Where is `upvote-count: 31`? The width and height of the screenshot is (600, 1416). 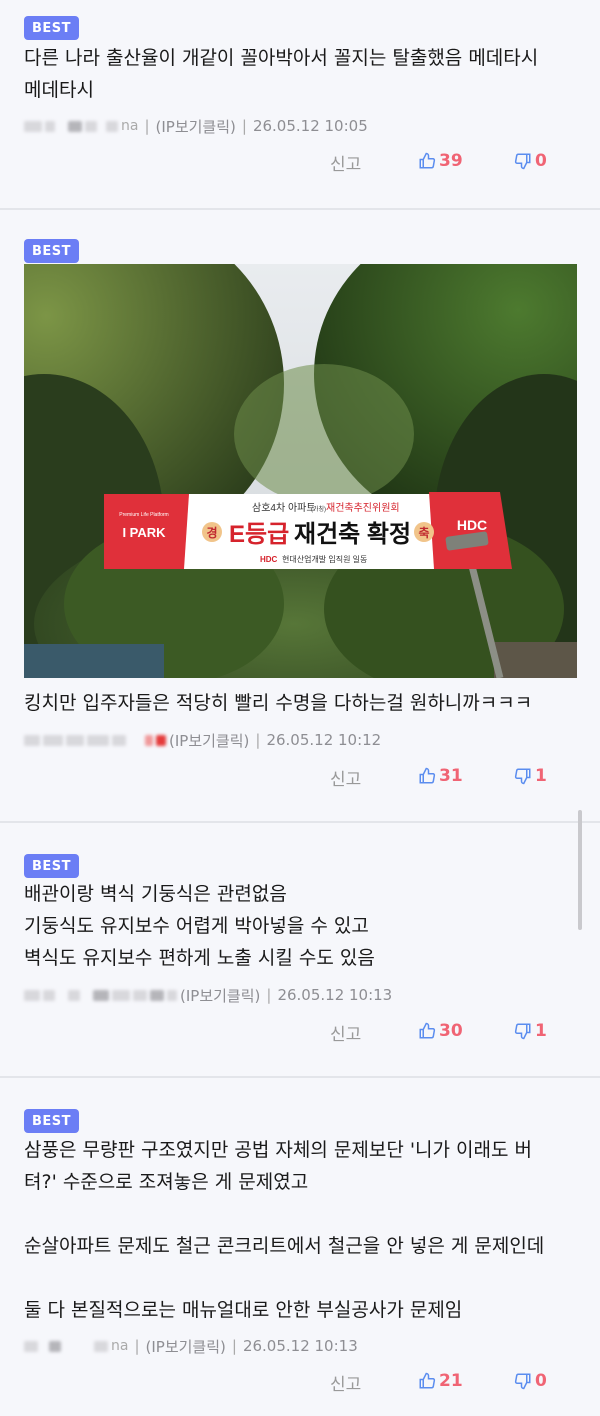
upvote-count: 31 is located at coordinates (451, 776).